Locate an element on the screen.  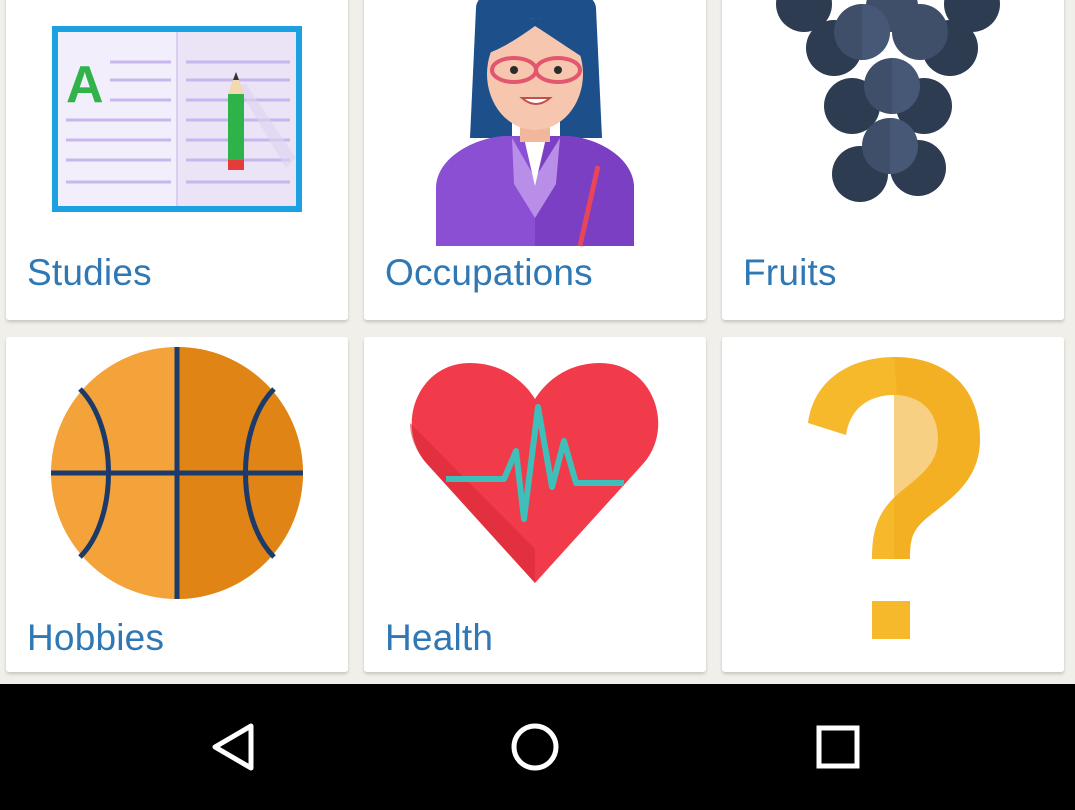
heartbeat-icon is located at coordinates (534, 473).